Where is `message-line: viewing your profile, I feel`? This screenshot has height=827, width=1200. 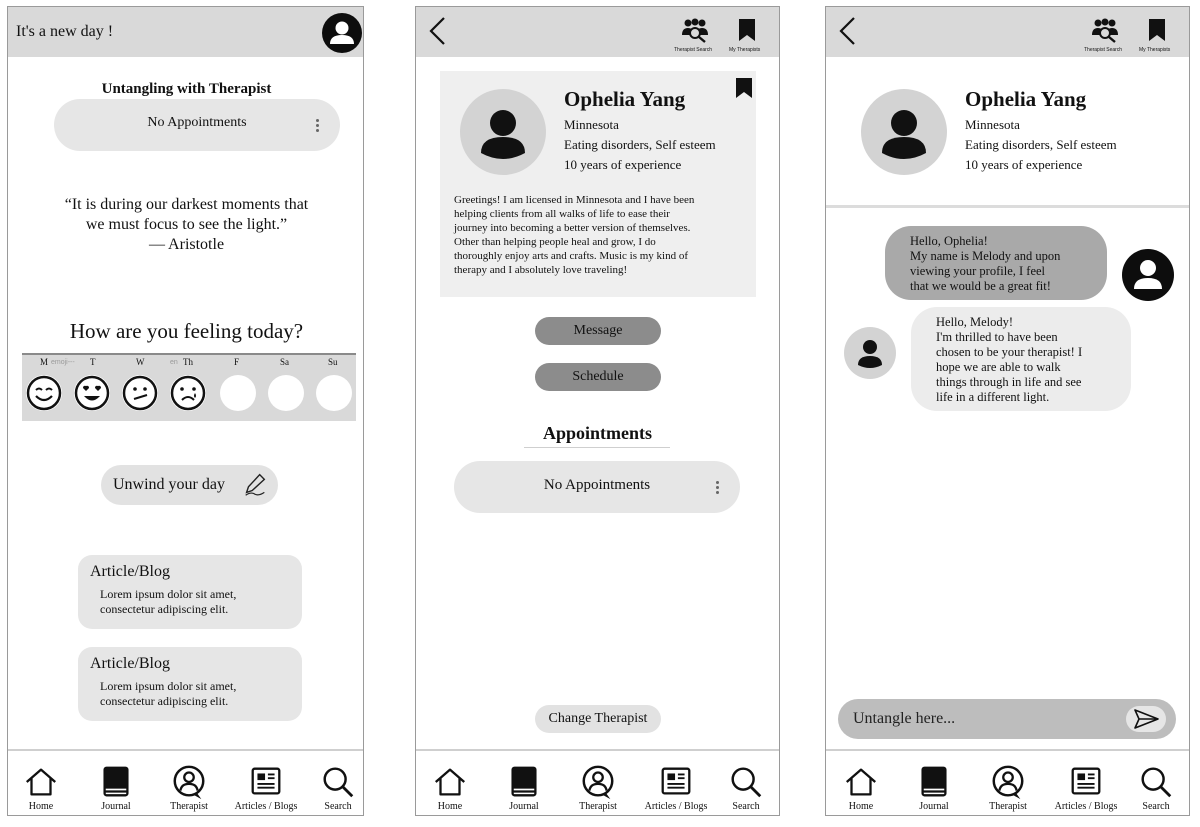 message-line: viewing your profile, I feel is located at coordinates (978, 271).